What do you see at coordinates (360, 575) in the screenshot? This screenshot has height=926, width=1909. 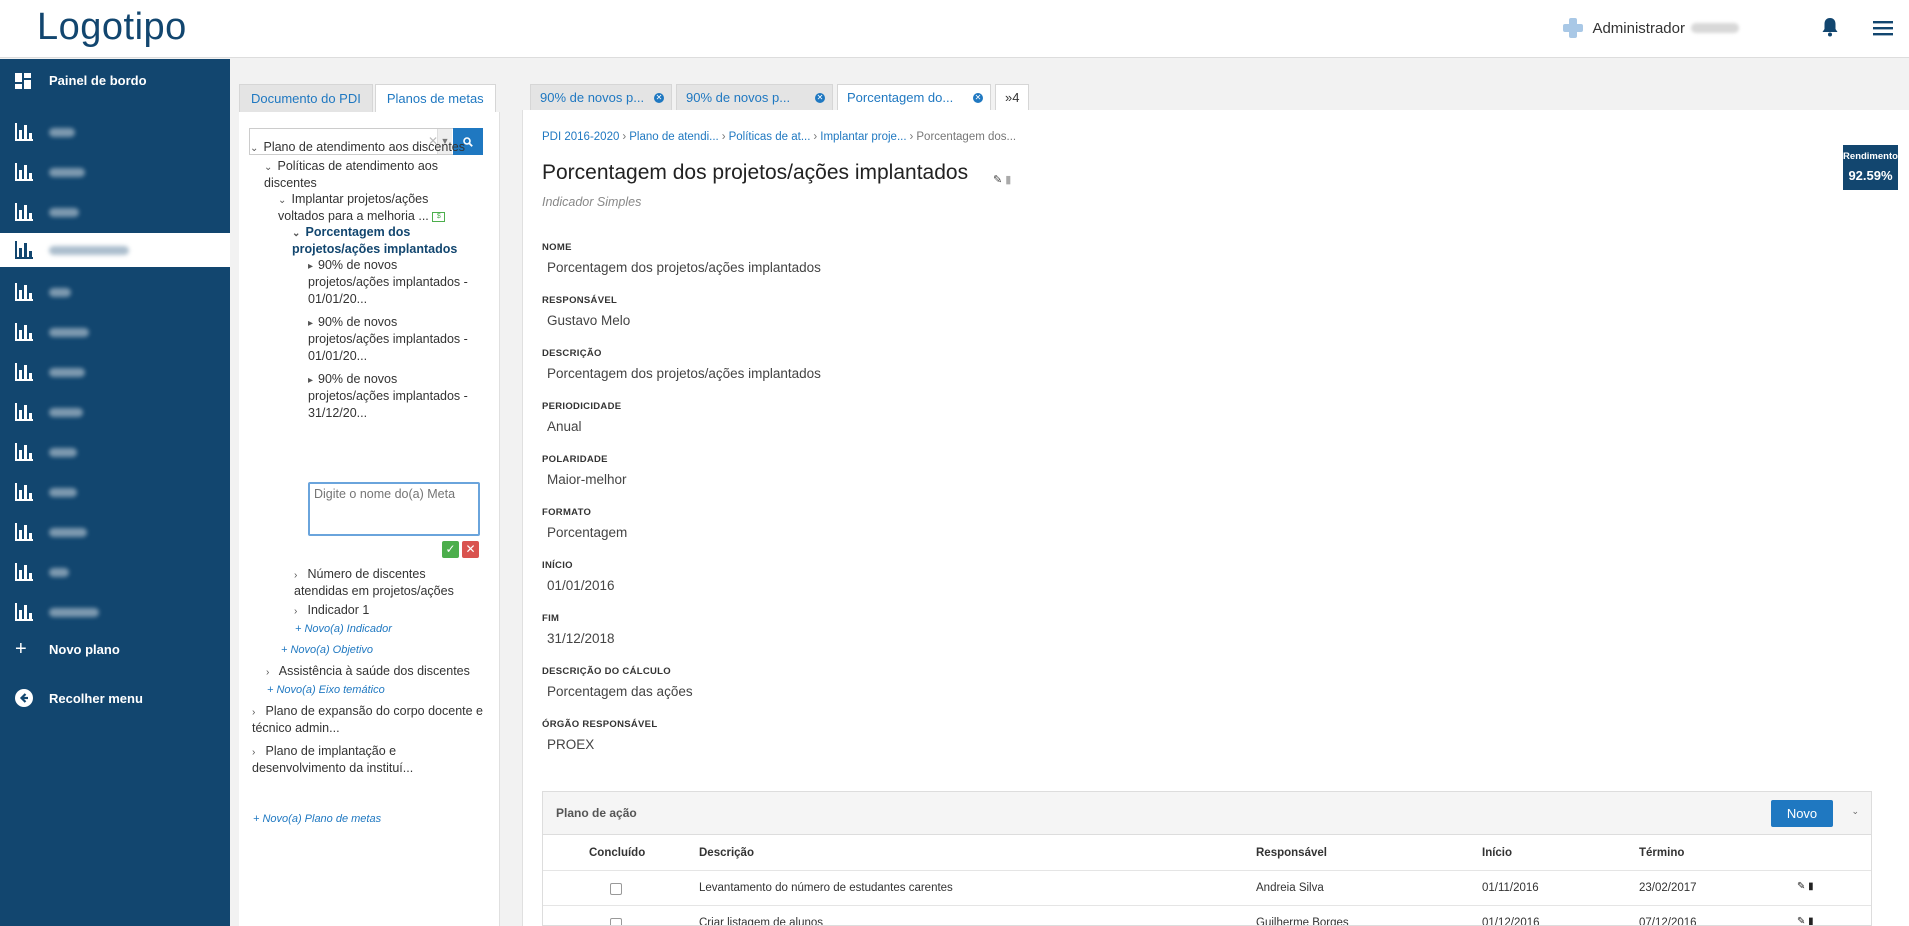 I see `tree-node-indicador: › Número de discentes` at bounding box center [360, 575].